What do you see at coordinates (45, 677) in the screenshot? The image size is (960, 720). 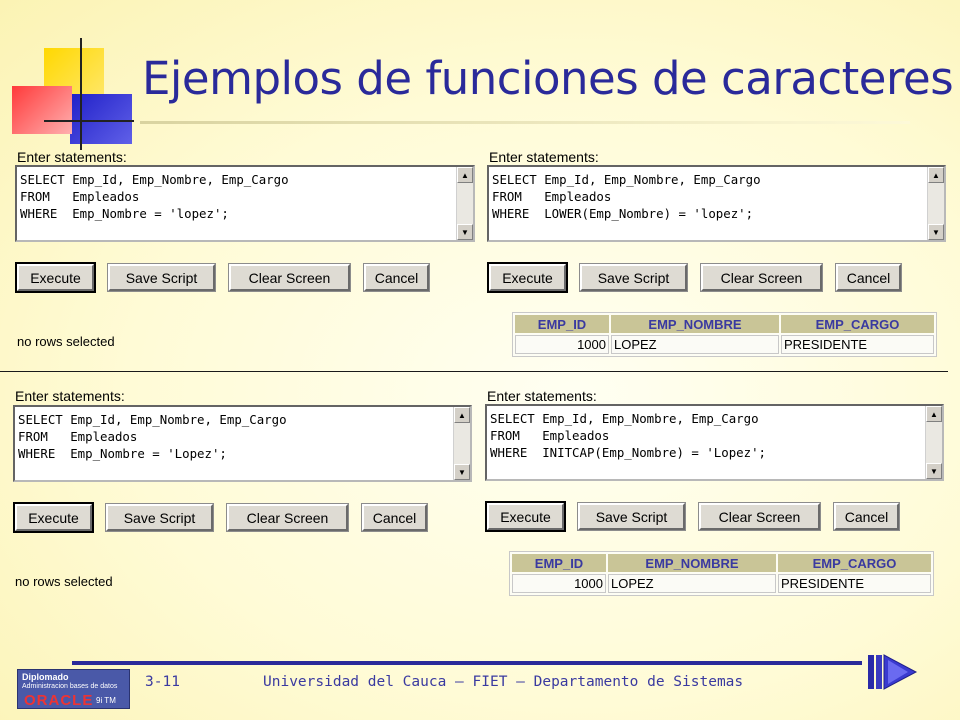 I see `badge-title: Diplomado` at bounding box center [45, 677].